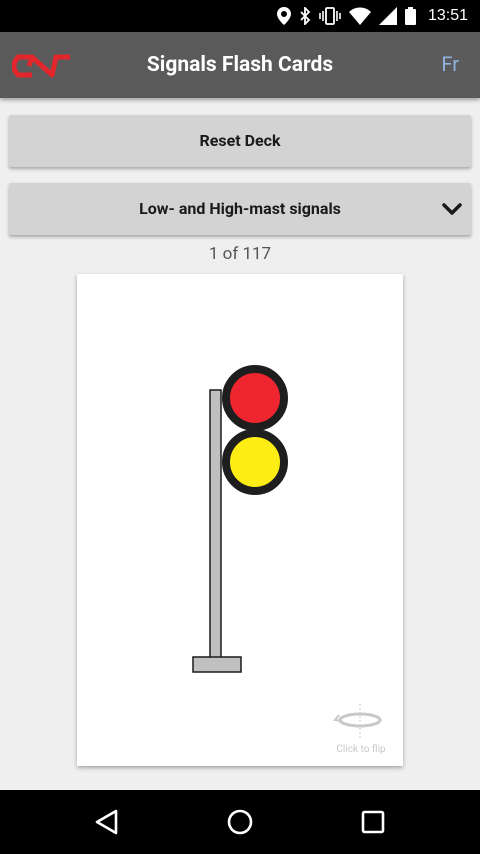 This screenshot has width=480, height=854. Describe the element at coordinates (373, 822) in the screenshot. I see `recent-apps-icon` at that location.